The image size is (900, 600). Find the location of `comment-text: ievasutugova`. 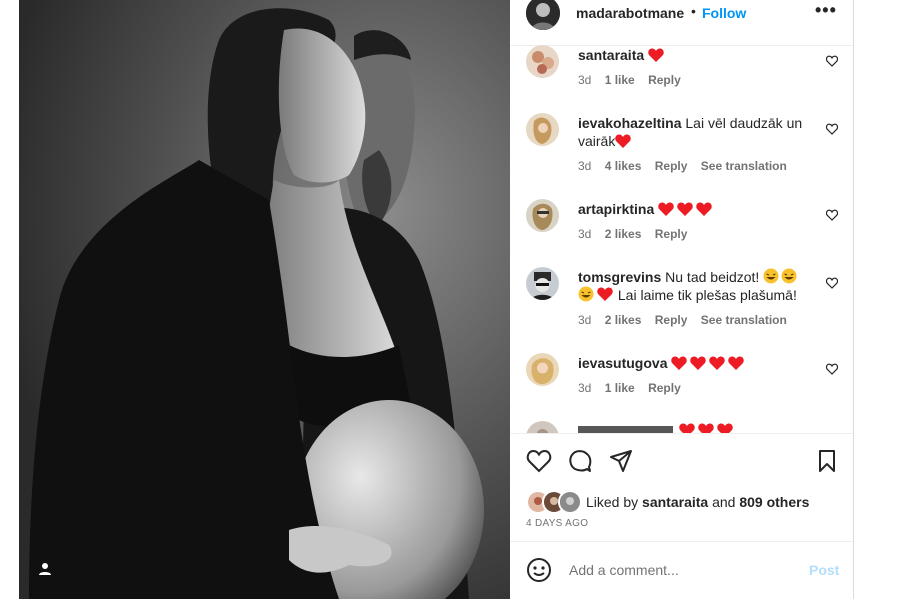

comment-text: ievasutugova is located at coordinates (693, 363).